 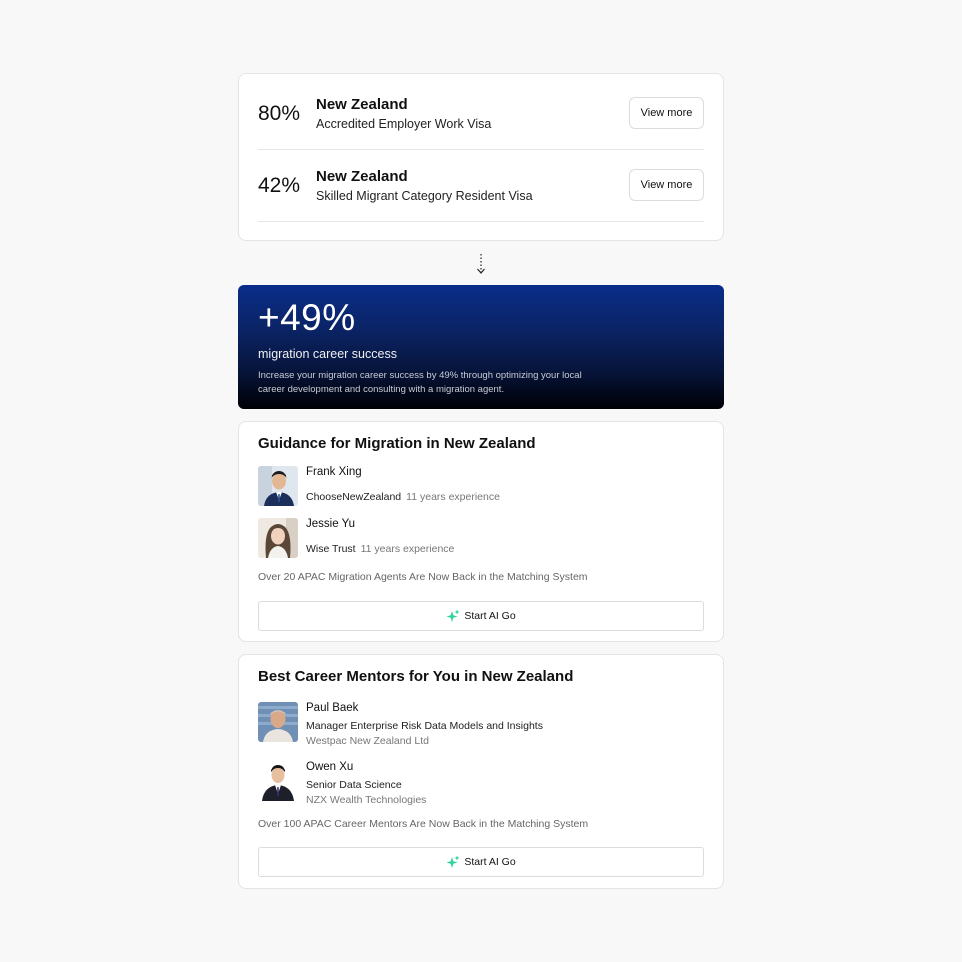 I want to click on agent-details: Wise Trust 11 years experience, so click(x=380, y=548).